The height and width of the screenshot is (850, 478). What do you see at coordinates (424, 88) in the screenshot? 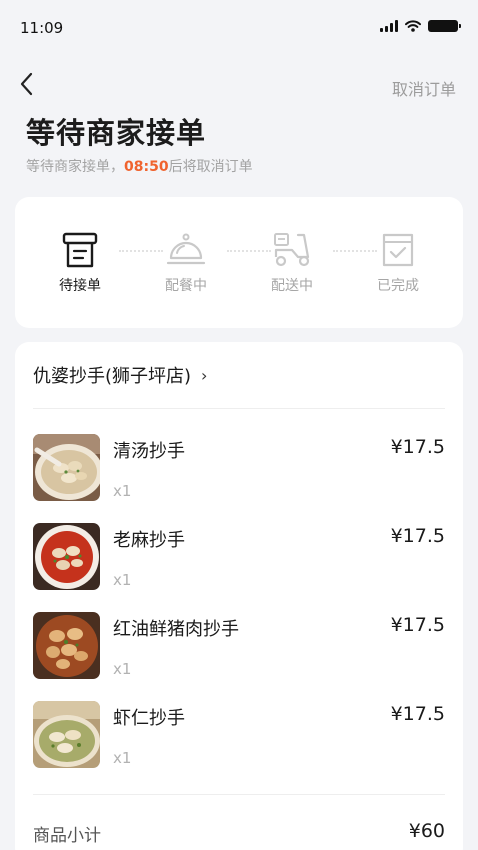
I see `cancel-order-button: 取消订单` at bounding box center [424, 88].